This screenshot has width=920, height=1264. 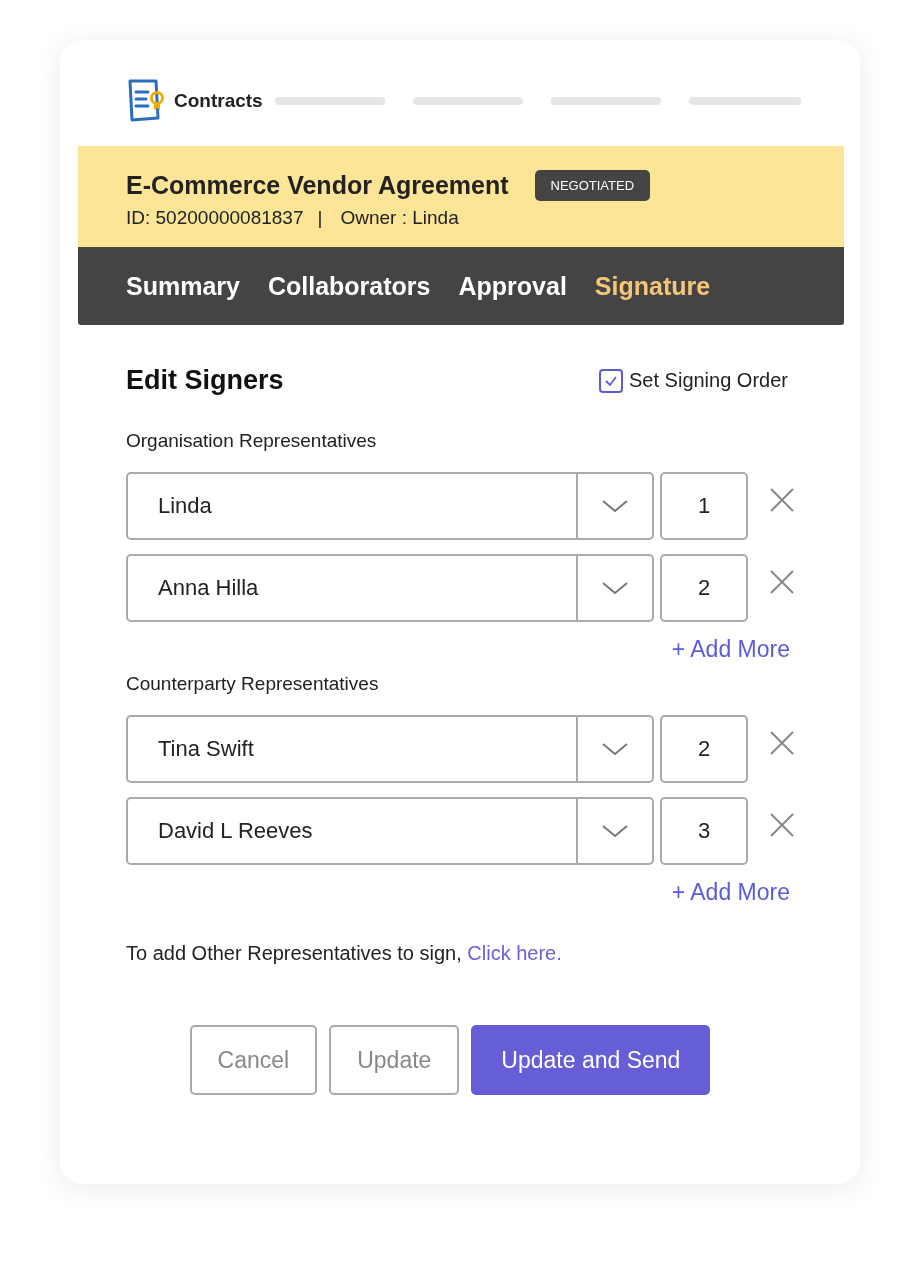 What do you see at coordinates (205, 380) in the screenshot?
I see `panel-title: Edit Signers` at bounding box center [205, 380].